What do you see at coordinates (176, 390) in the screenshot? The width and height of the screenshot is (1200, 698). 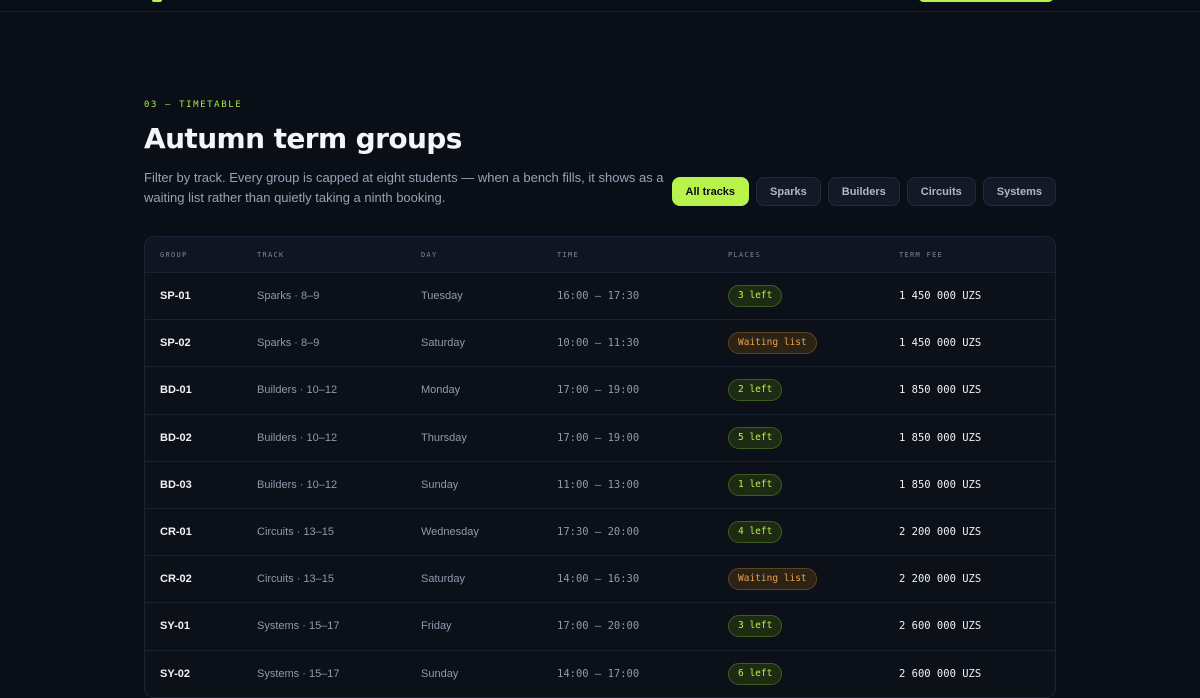 I see `group-code: BD-01` at bounding box center [176, 390].